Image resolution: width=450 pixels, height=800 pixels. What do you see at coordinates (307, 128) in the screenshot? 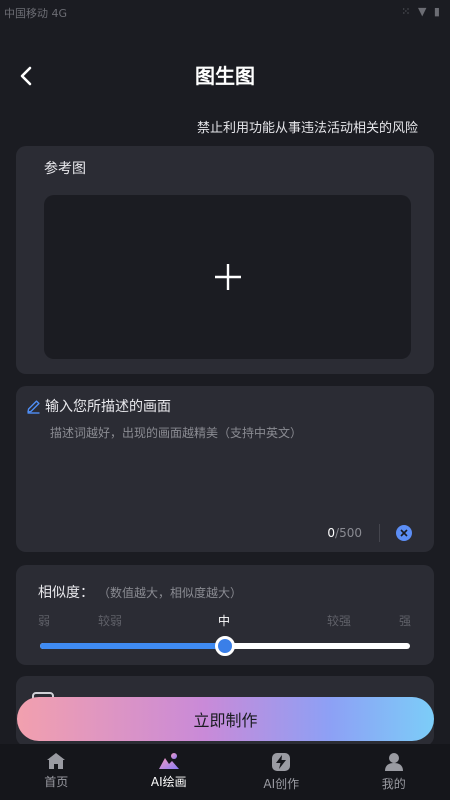
I see `warning-text: 禁止利用功能从事违法活动相关的风险` at bounding box center [307, 128].